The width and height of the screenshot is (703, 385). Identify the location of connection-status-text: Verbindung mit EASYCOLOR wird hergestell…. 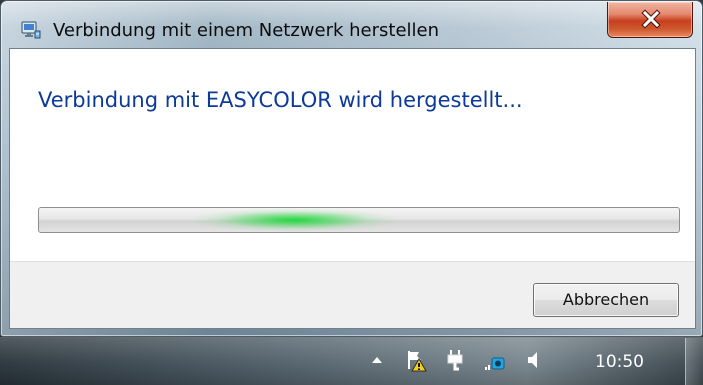
(280, 100).